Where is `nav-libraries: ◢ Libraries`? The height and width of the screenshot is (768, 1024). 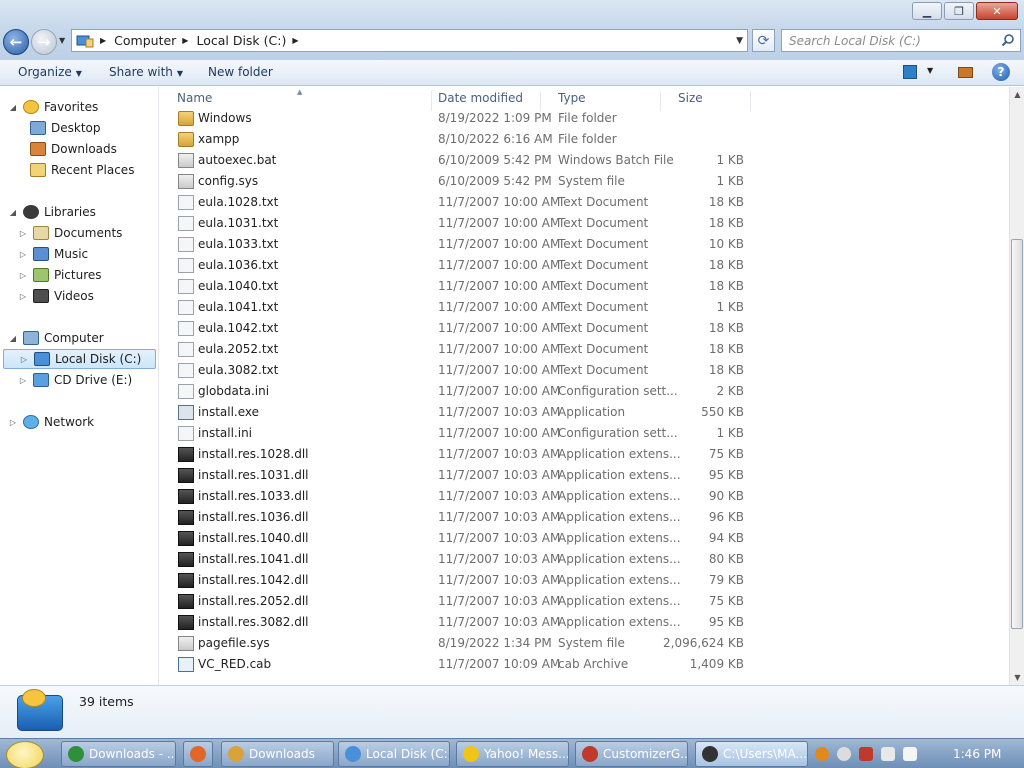
nav-libraries: ◢ Libraries is located at coordinates (52, 212).